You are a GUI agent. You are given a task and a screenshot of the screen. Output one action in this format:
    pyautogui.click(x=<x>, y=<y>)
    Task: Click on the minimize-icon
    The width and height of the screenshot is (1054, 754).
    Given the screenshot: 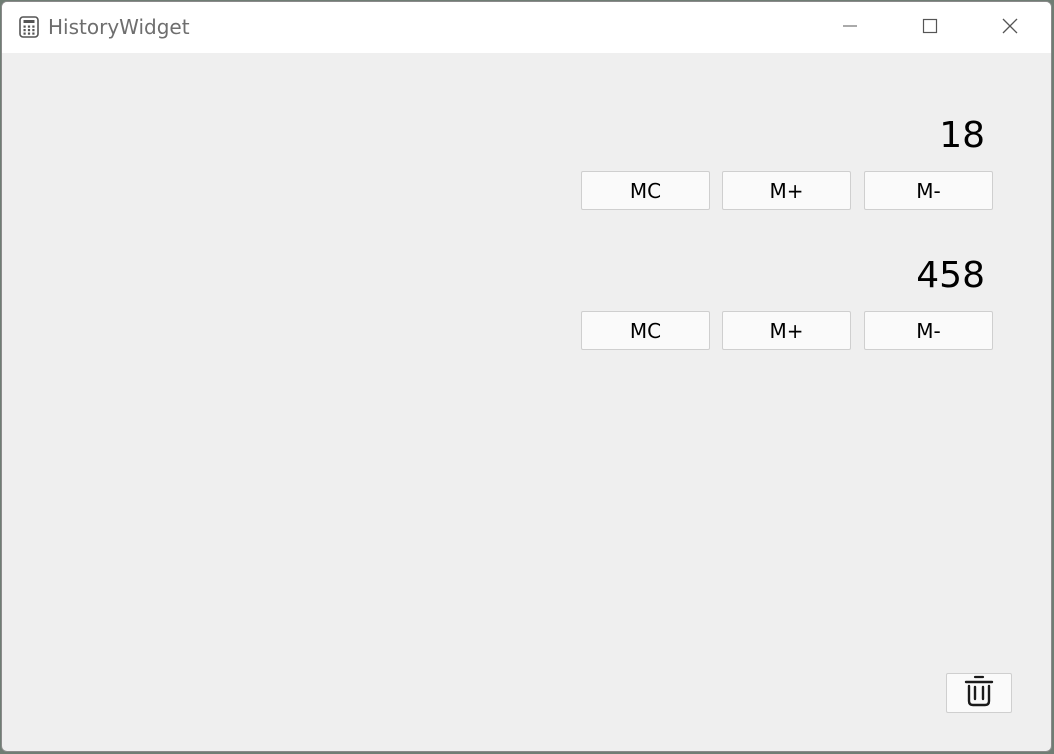 What is the action you would take?
    pyautogui.click(x=850, y=28)
    